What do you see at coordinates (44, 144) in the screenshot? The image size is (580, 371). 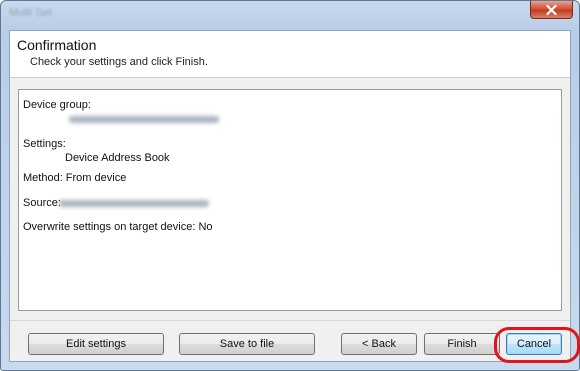 I see `settings-label: Settings:` at bounding box center [44, 144].